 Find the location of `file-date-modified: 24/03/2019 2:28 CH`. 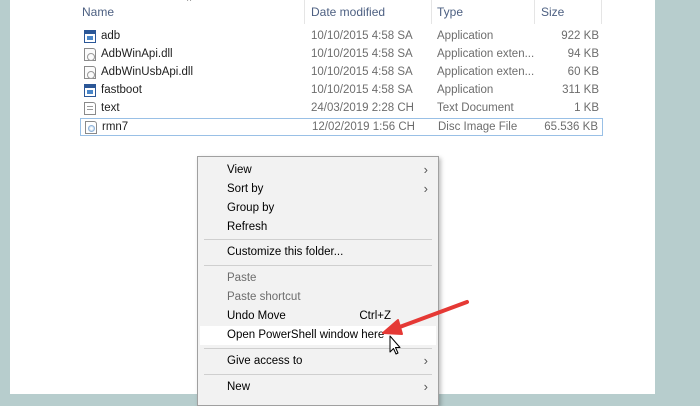

file-date-modified: 24/03/2019 2:28 CH is located at coordinates (362, 108).